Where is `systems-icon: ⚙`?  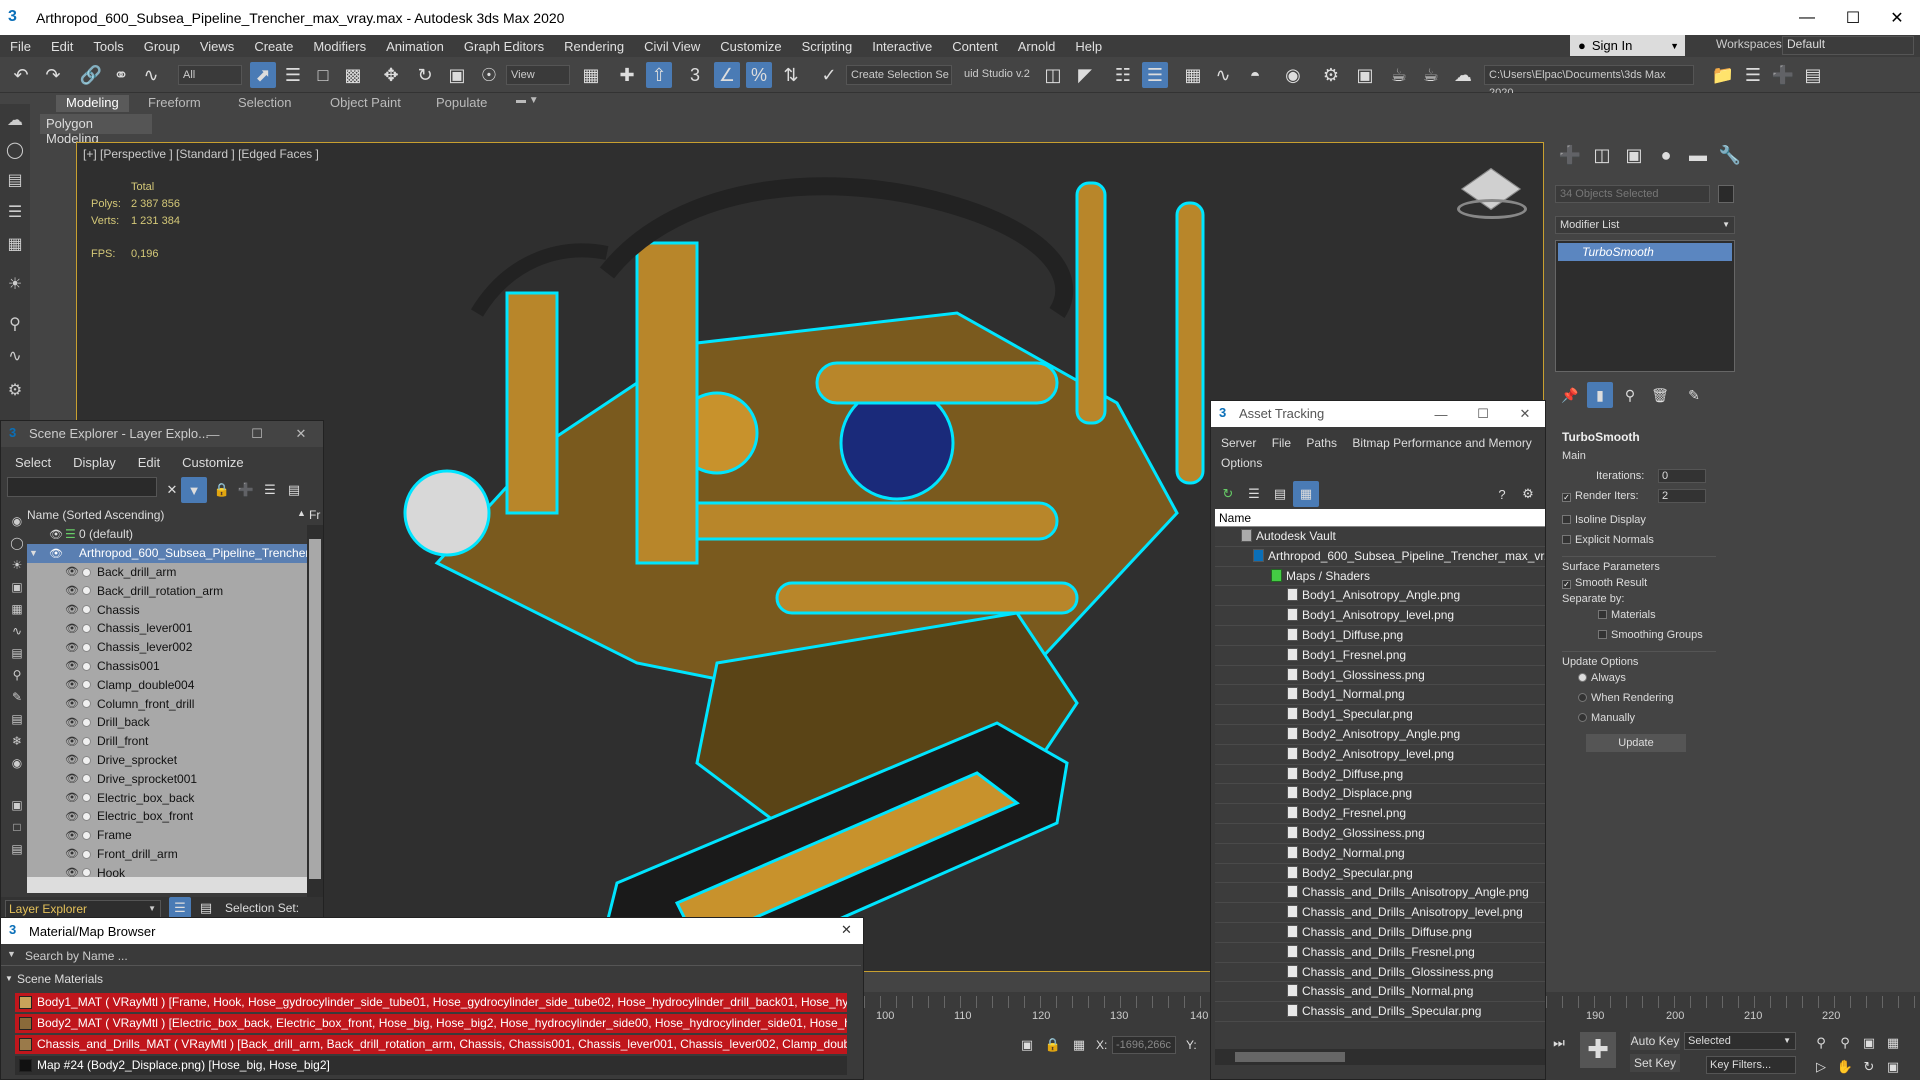 systems-icon: ⚙ is located at coordinates (15, 390).